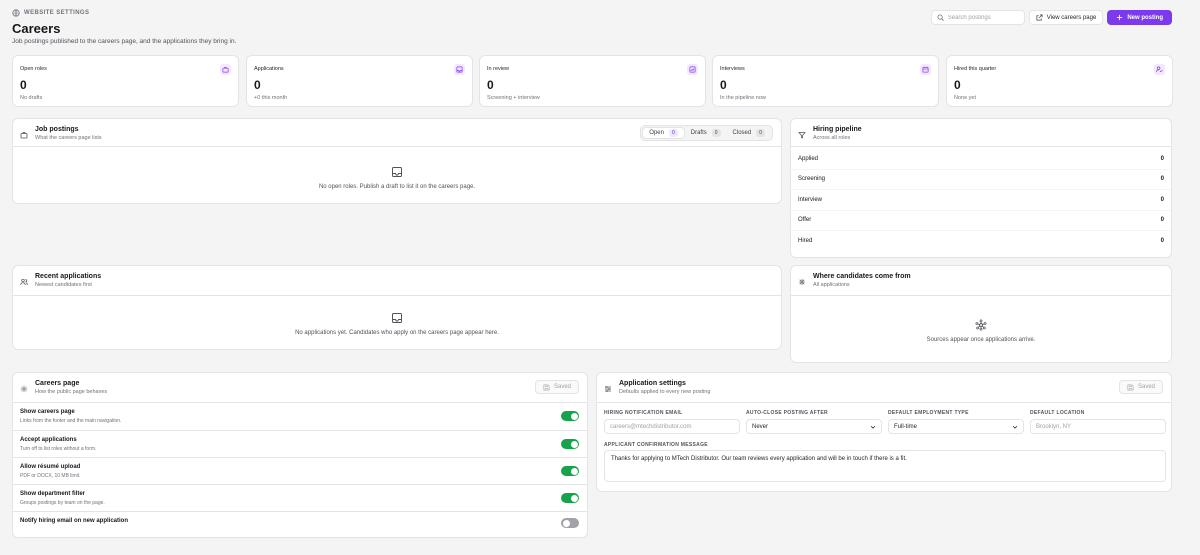  Describe the element at coordinates (498, 69) in the screenshot. I see `stat-label: In review` at that location.